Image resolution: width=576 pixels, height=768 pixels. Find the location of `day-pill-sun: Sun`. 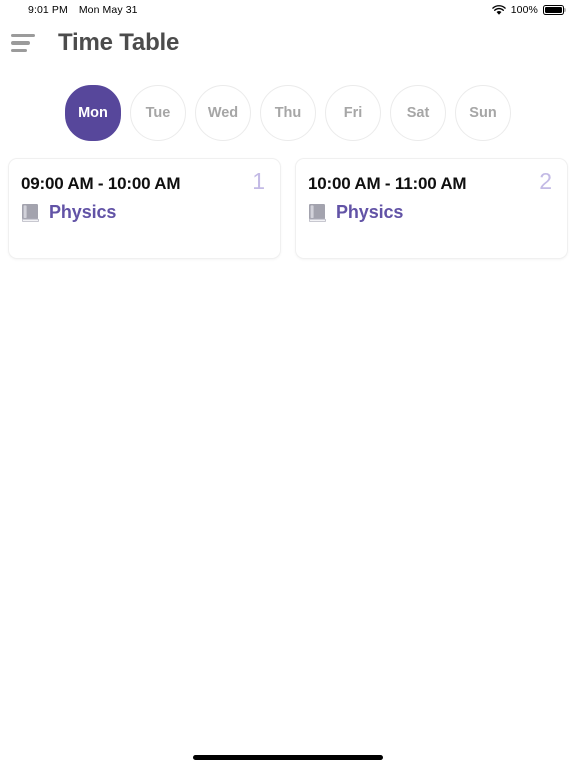

day-pill-sun: Sun is located at coordinates (483, 113).